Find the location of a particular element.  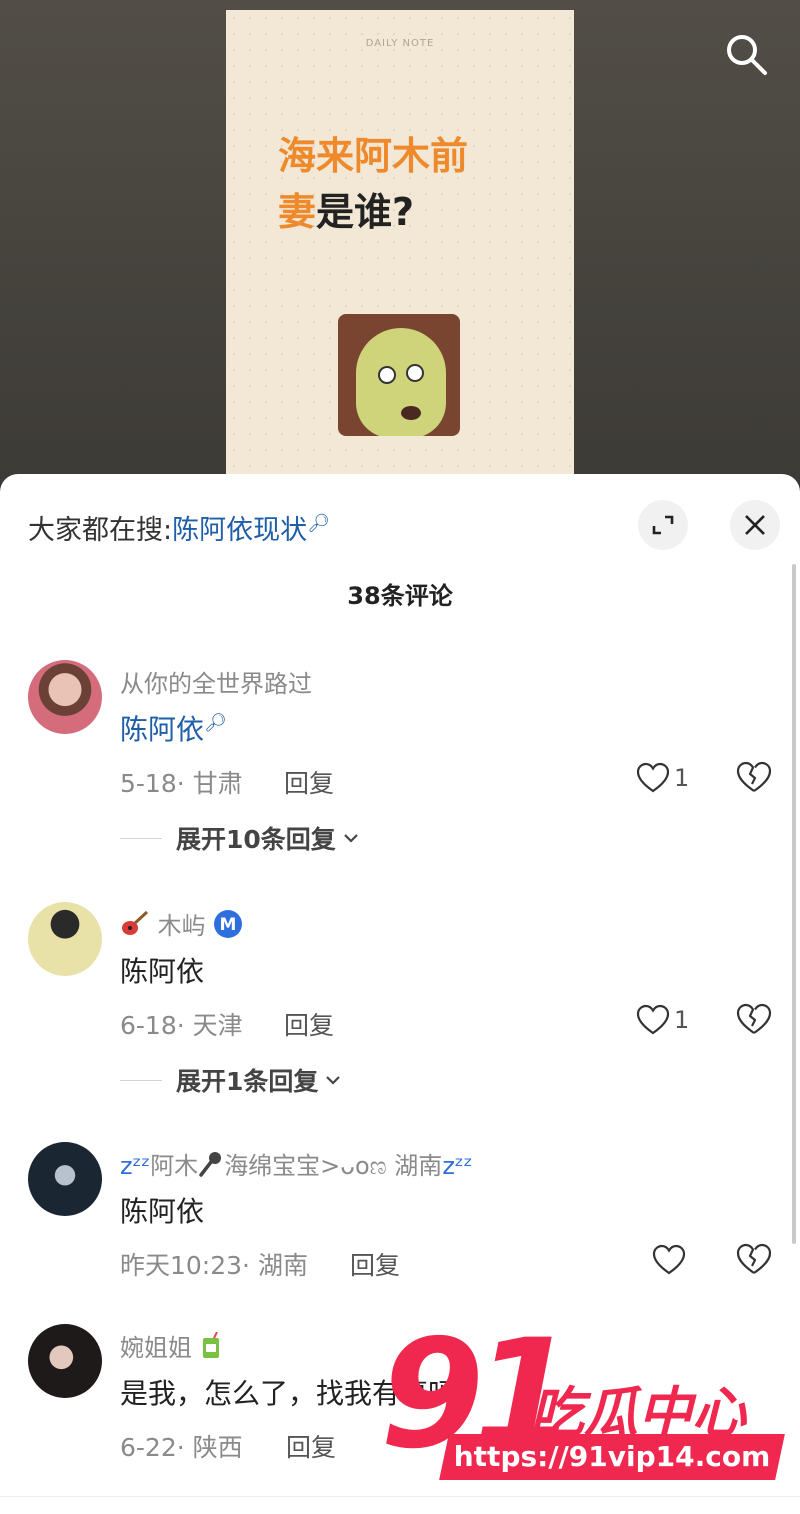

video-title-rest: 是谁? is located at coordinates (365, 212).